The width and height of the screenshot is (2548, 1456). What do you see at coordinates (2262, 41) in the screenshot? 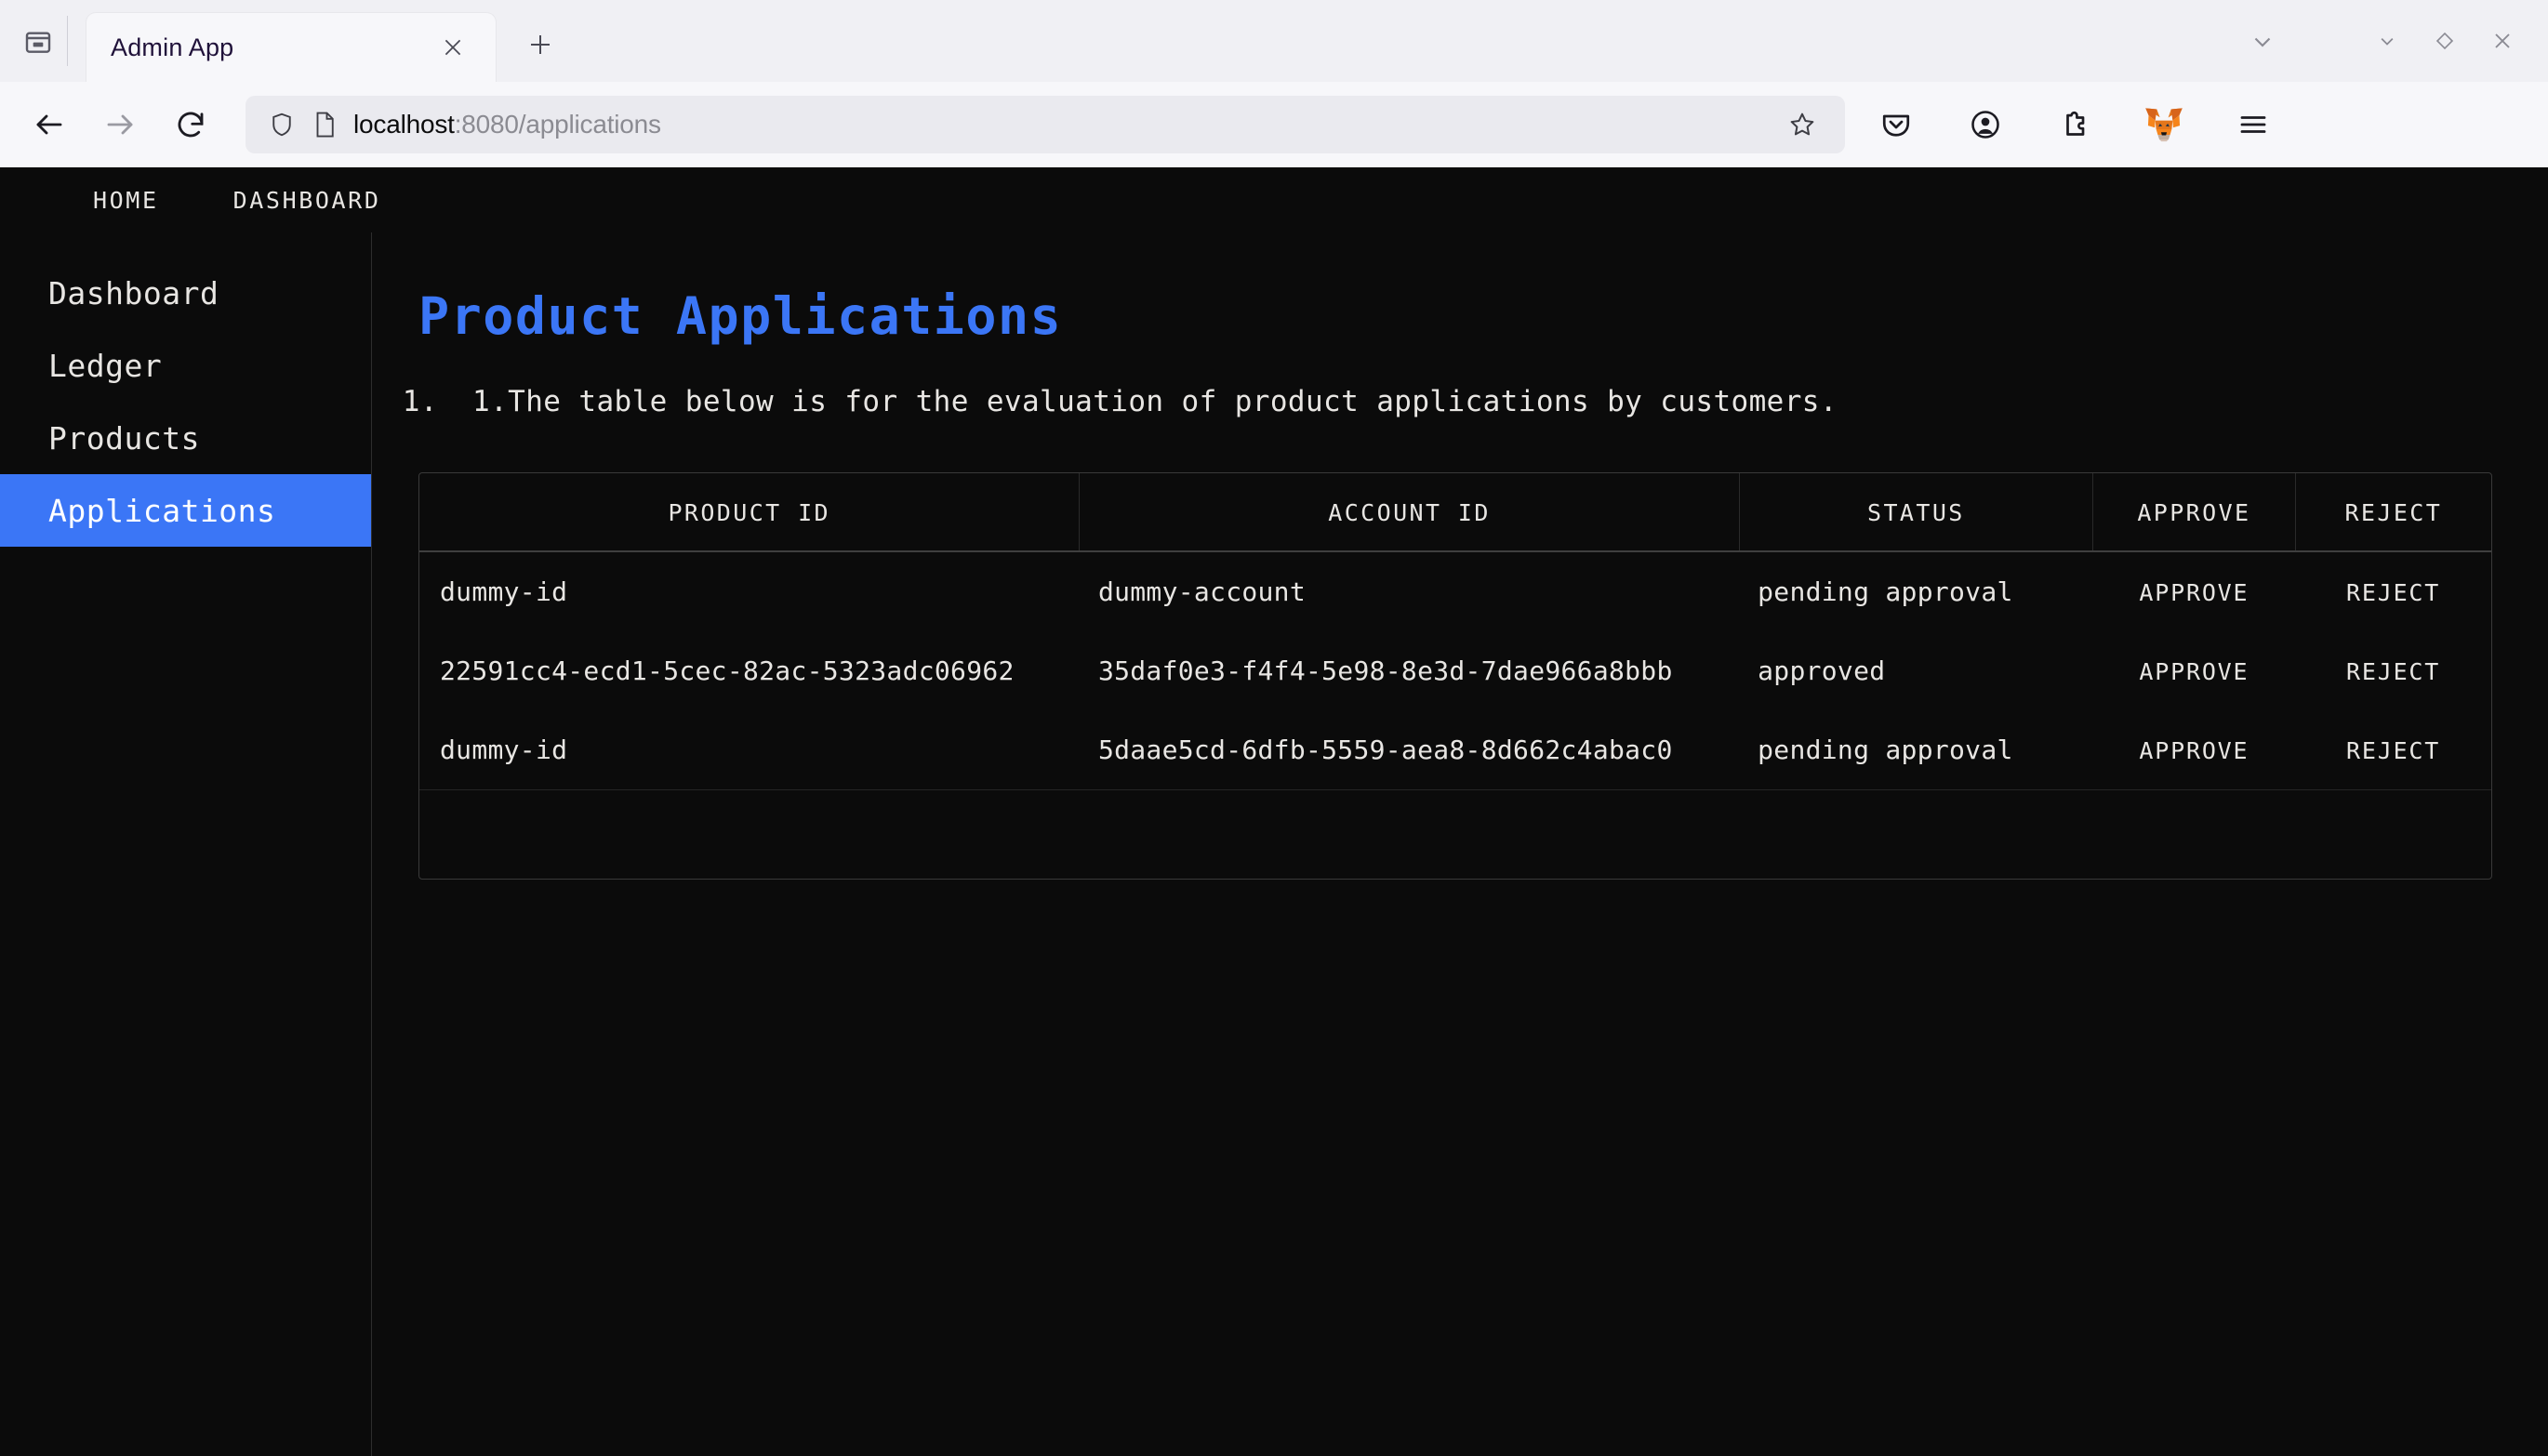
I see `chevron-down-icon` at bounding box center [2262, 41].